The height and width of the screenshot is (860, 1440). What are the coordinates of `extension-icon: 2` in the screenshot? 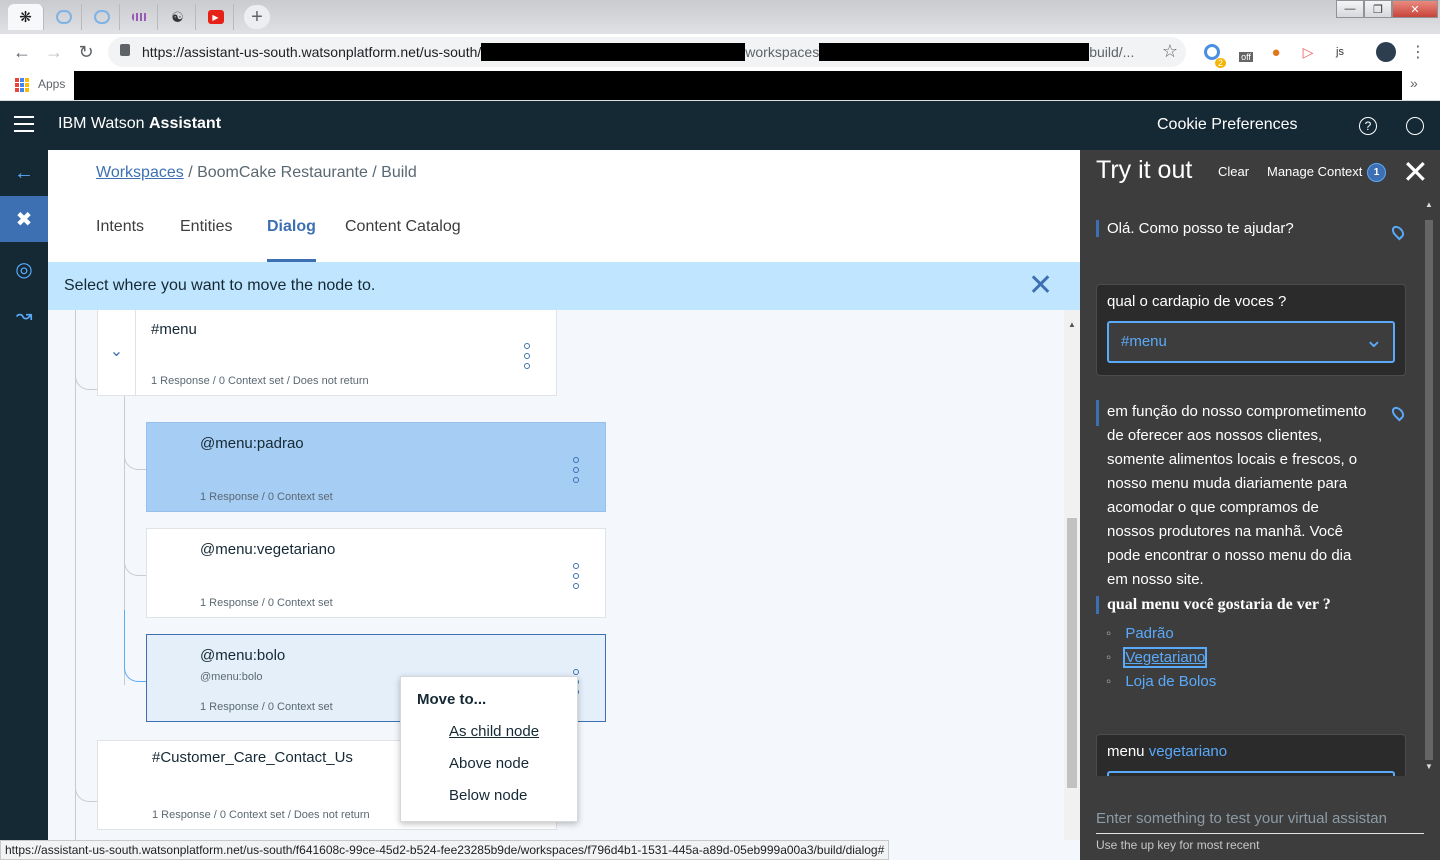 It's located at (1214, 55).